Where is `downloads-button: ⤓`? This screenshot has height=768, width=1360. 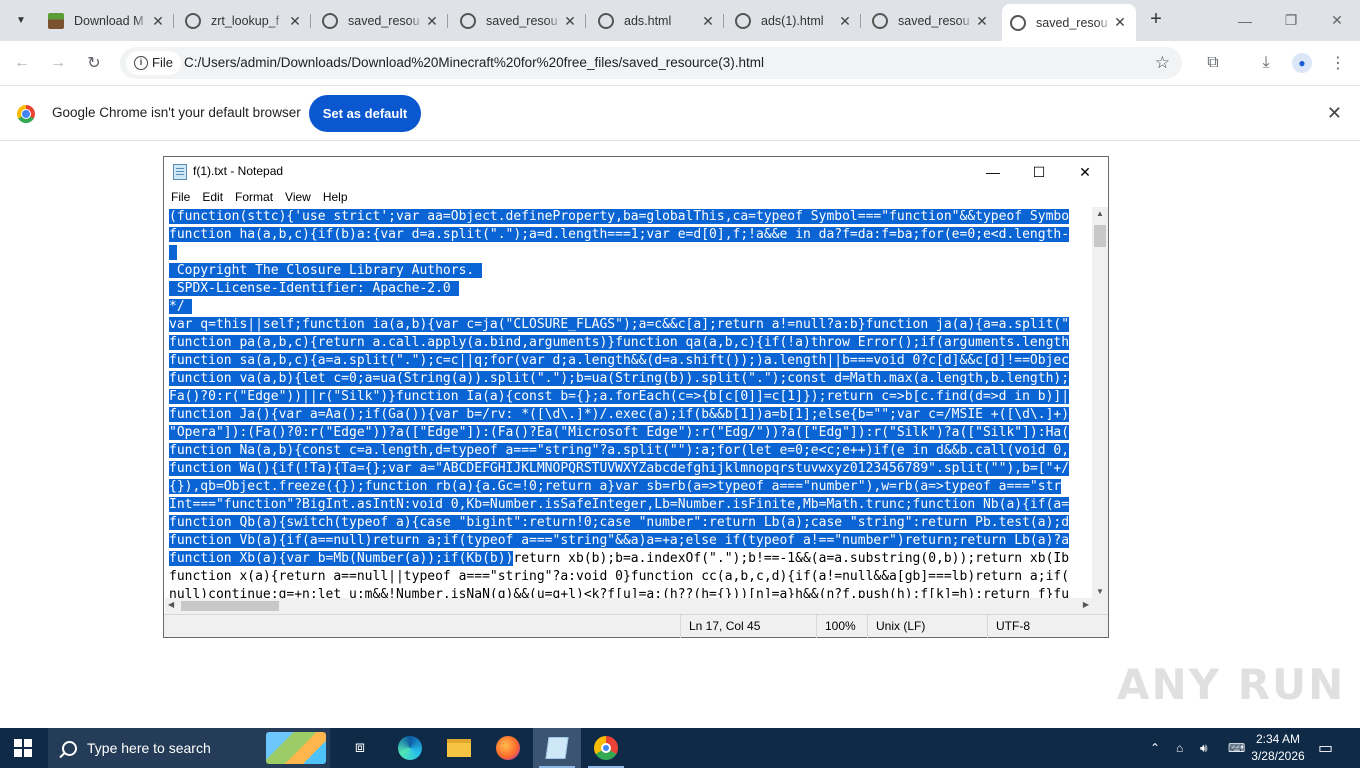 downloads-button: ⤓ is located at coordinates (1266, 63).